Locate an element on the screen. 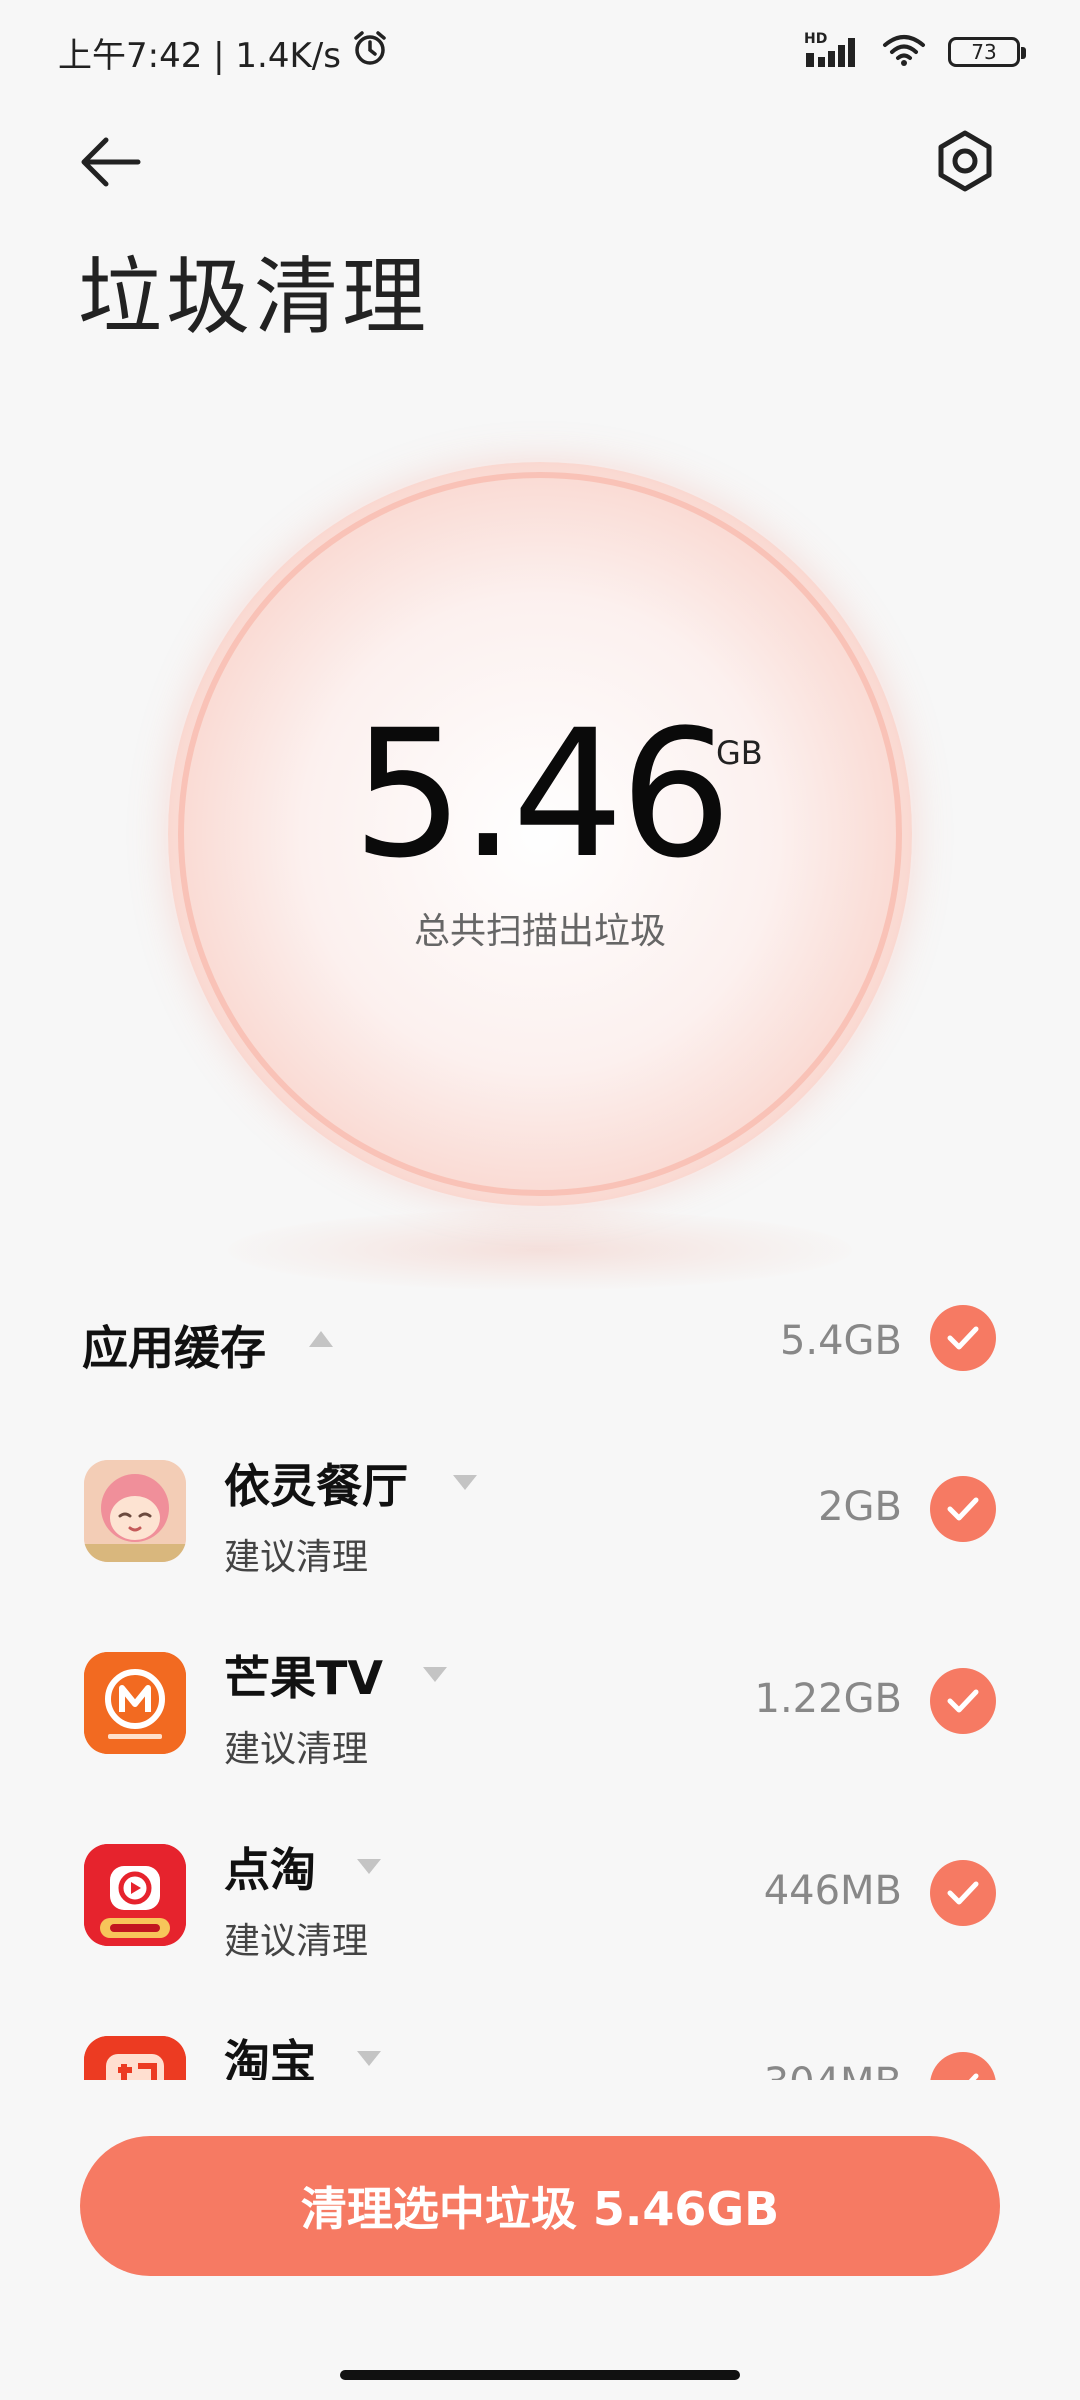  total-junk-value: 5.46 is located at coordinates (542, 794).